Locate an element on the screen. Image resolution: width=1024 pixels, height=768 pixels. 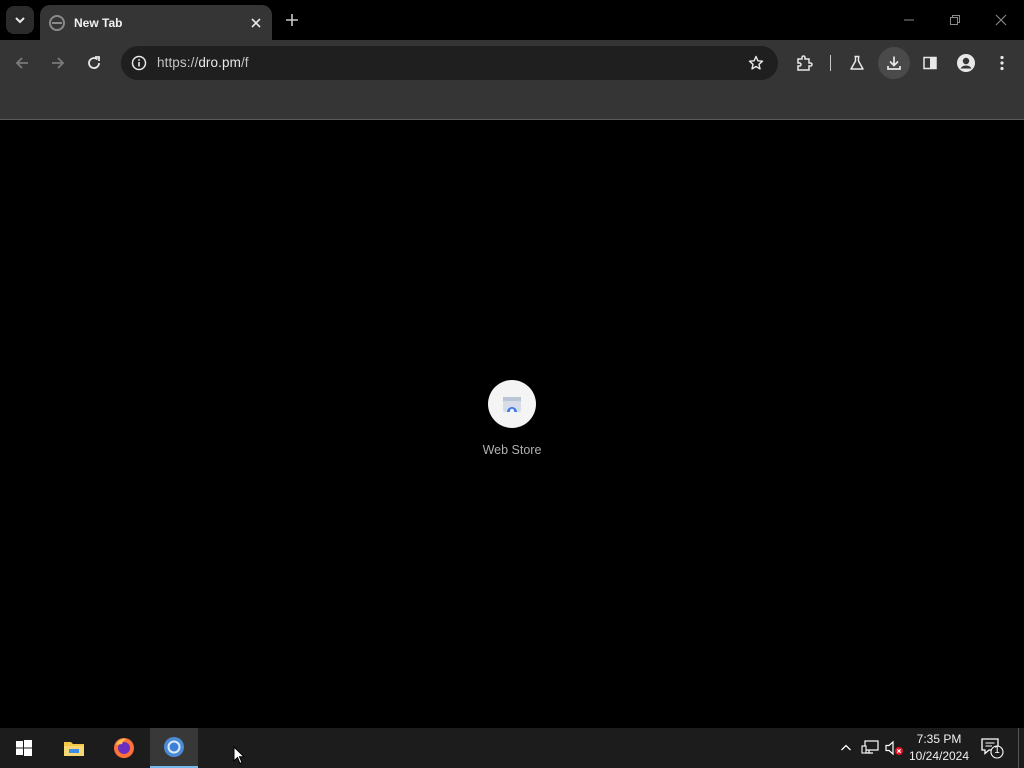
network-icon is located at coordinates (870, 747).